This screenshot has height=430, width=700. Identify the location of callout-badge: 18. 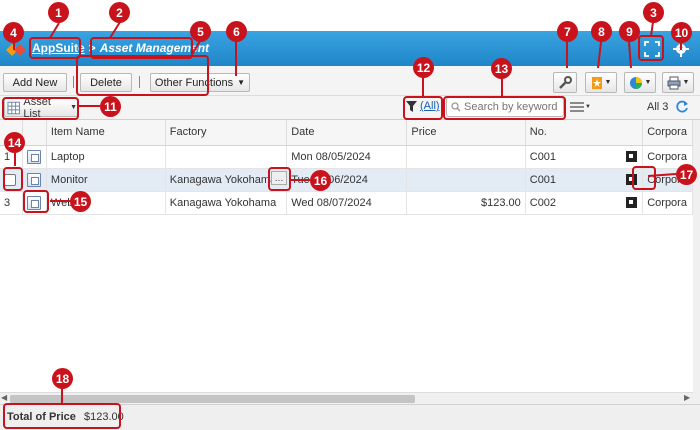
(62, 378).